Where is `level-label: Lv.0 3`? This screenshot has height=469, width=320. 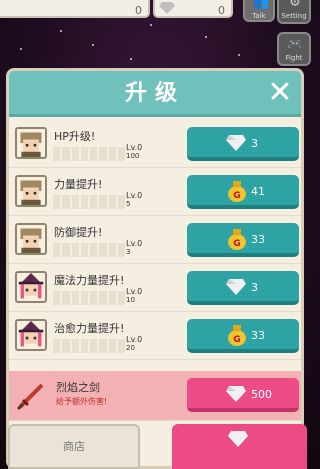 level-label: Lv.0 3 is located at coordinates (134, 247).